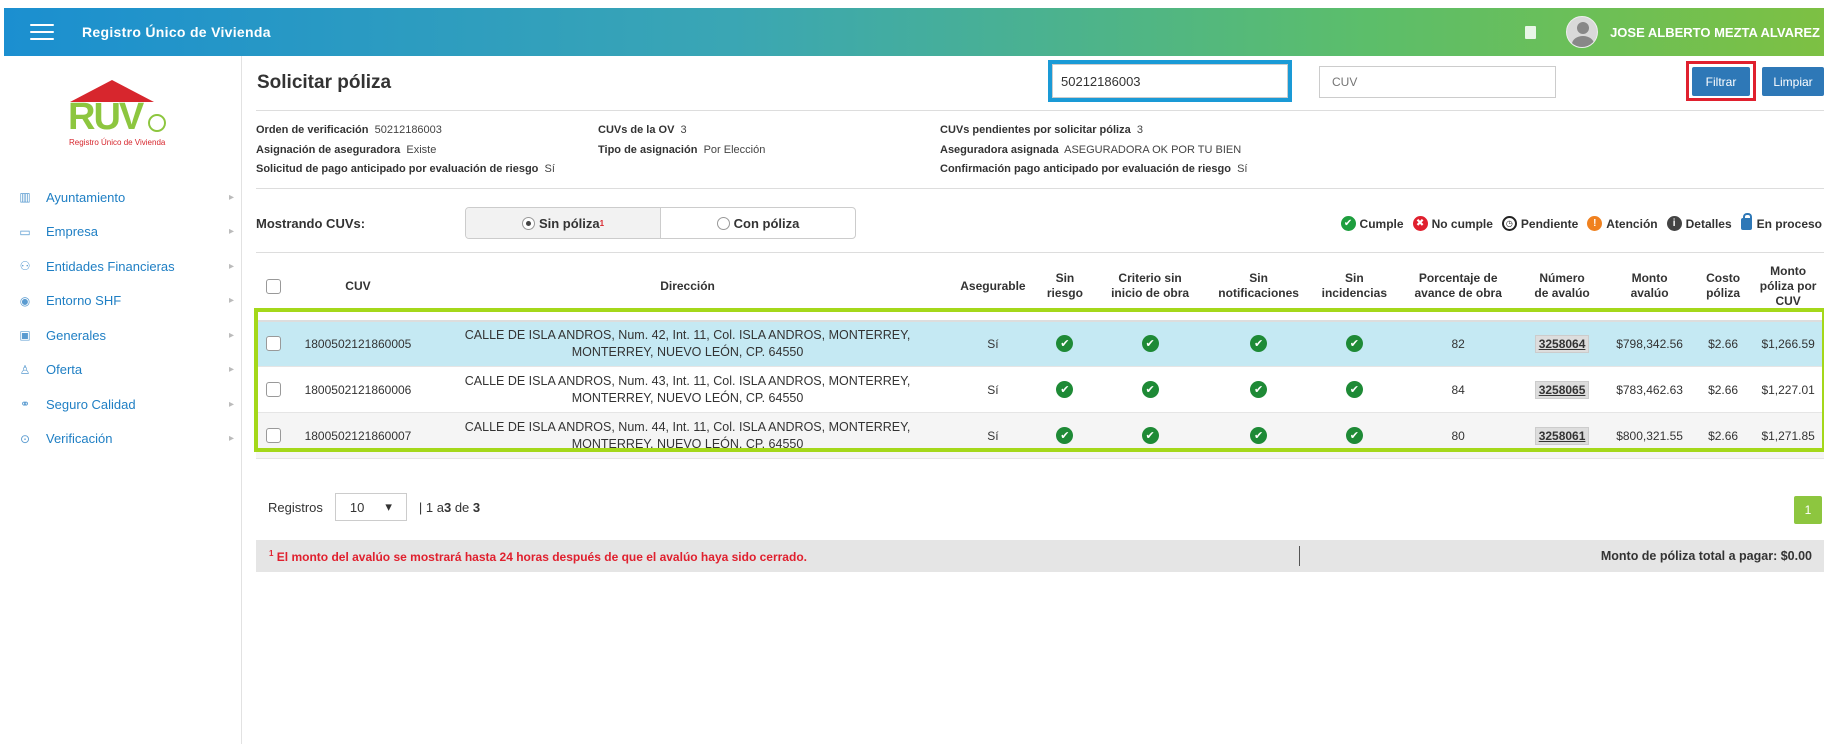  I want to click on sidebar-item-label: Entorno SHF, so click(84, 301).